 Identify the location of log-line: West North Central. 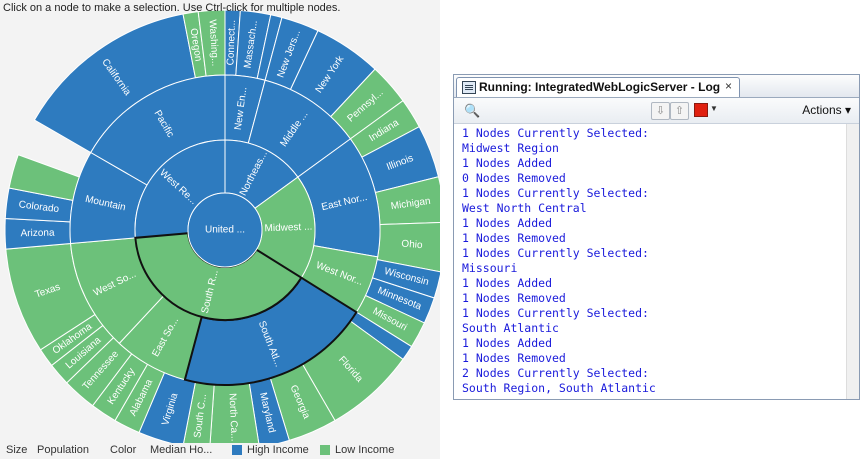
(524, 208).